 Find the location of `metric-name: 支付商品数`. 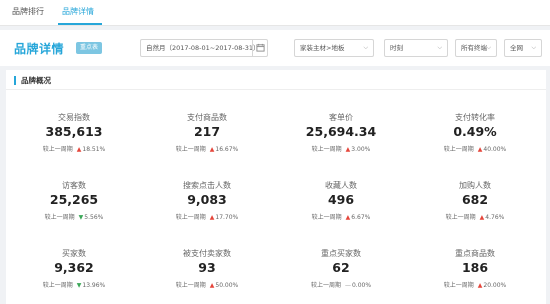

metric-name: 支付商品数 is located at coordinates (207, 117).